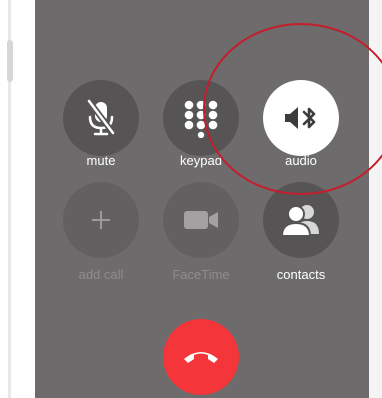 The height and width of the screenshot is (398, 382). What do you see at coordinates (101, 160) in the screenshot?
I see `mute-label: mute` at bounding box center [101, 160].